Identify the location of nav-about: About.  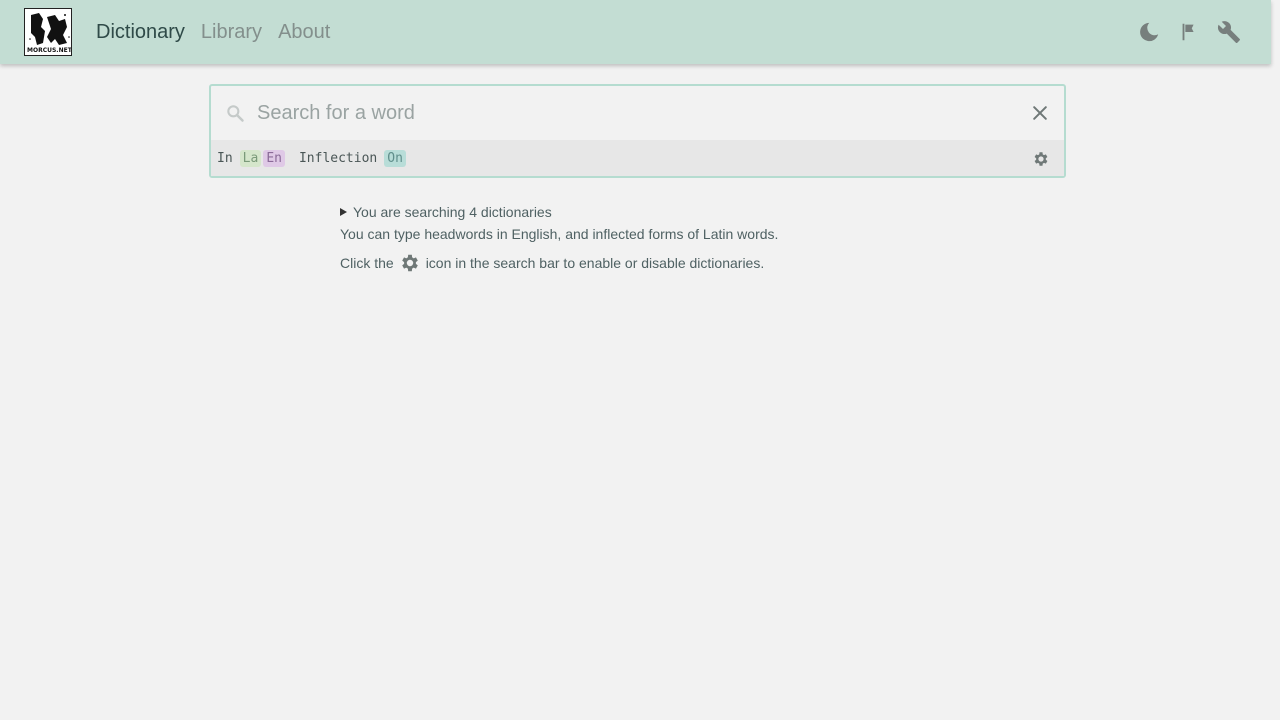
(304, 32).